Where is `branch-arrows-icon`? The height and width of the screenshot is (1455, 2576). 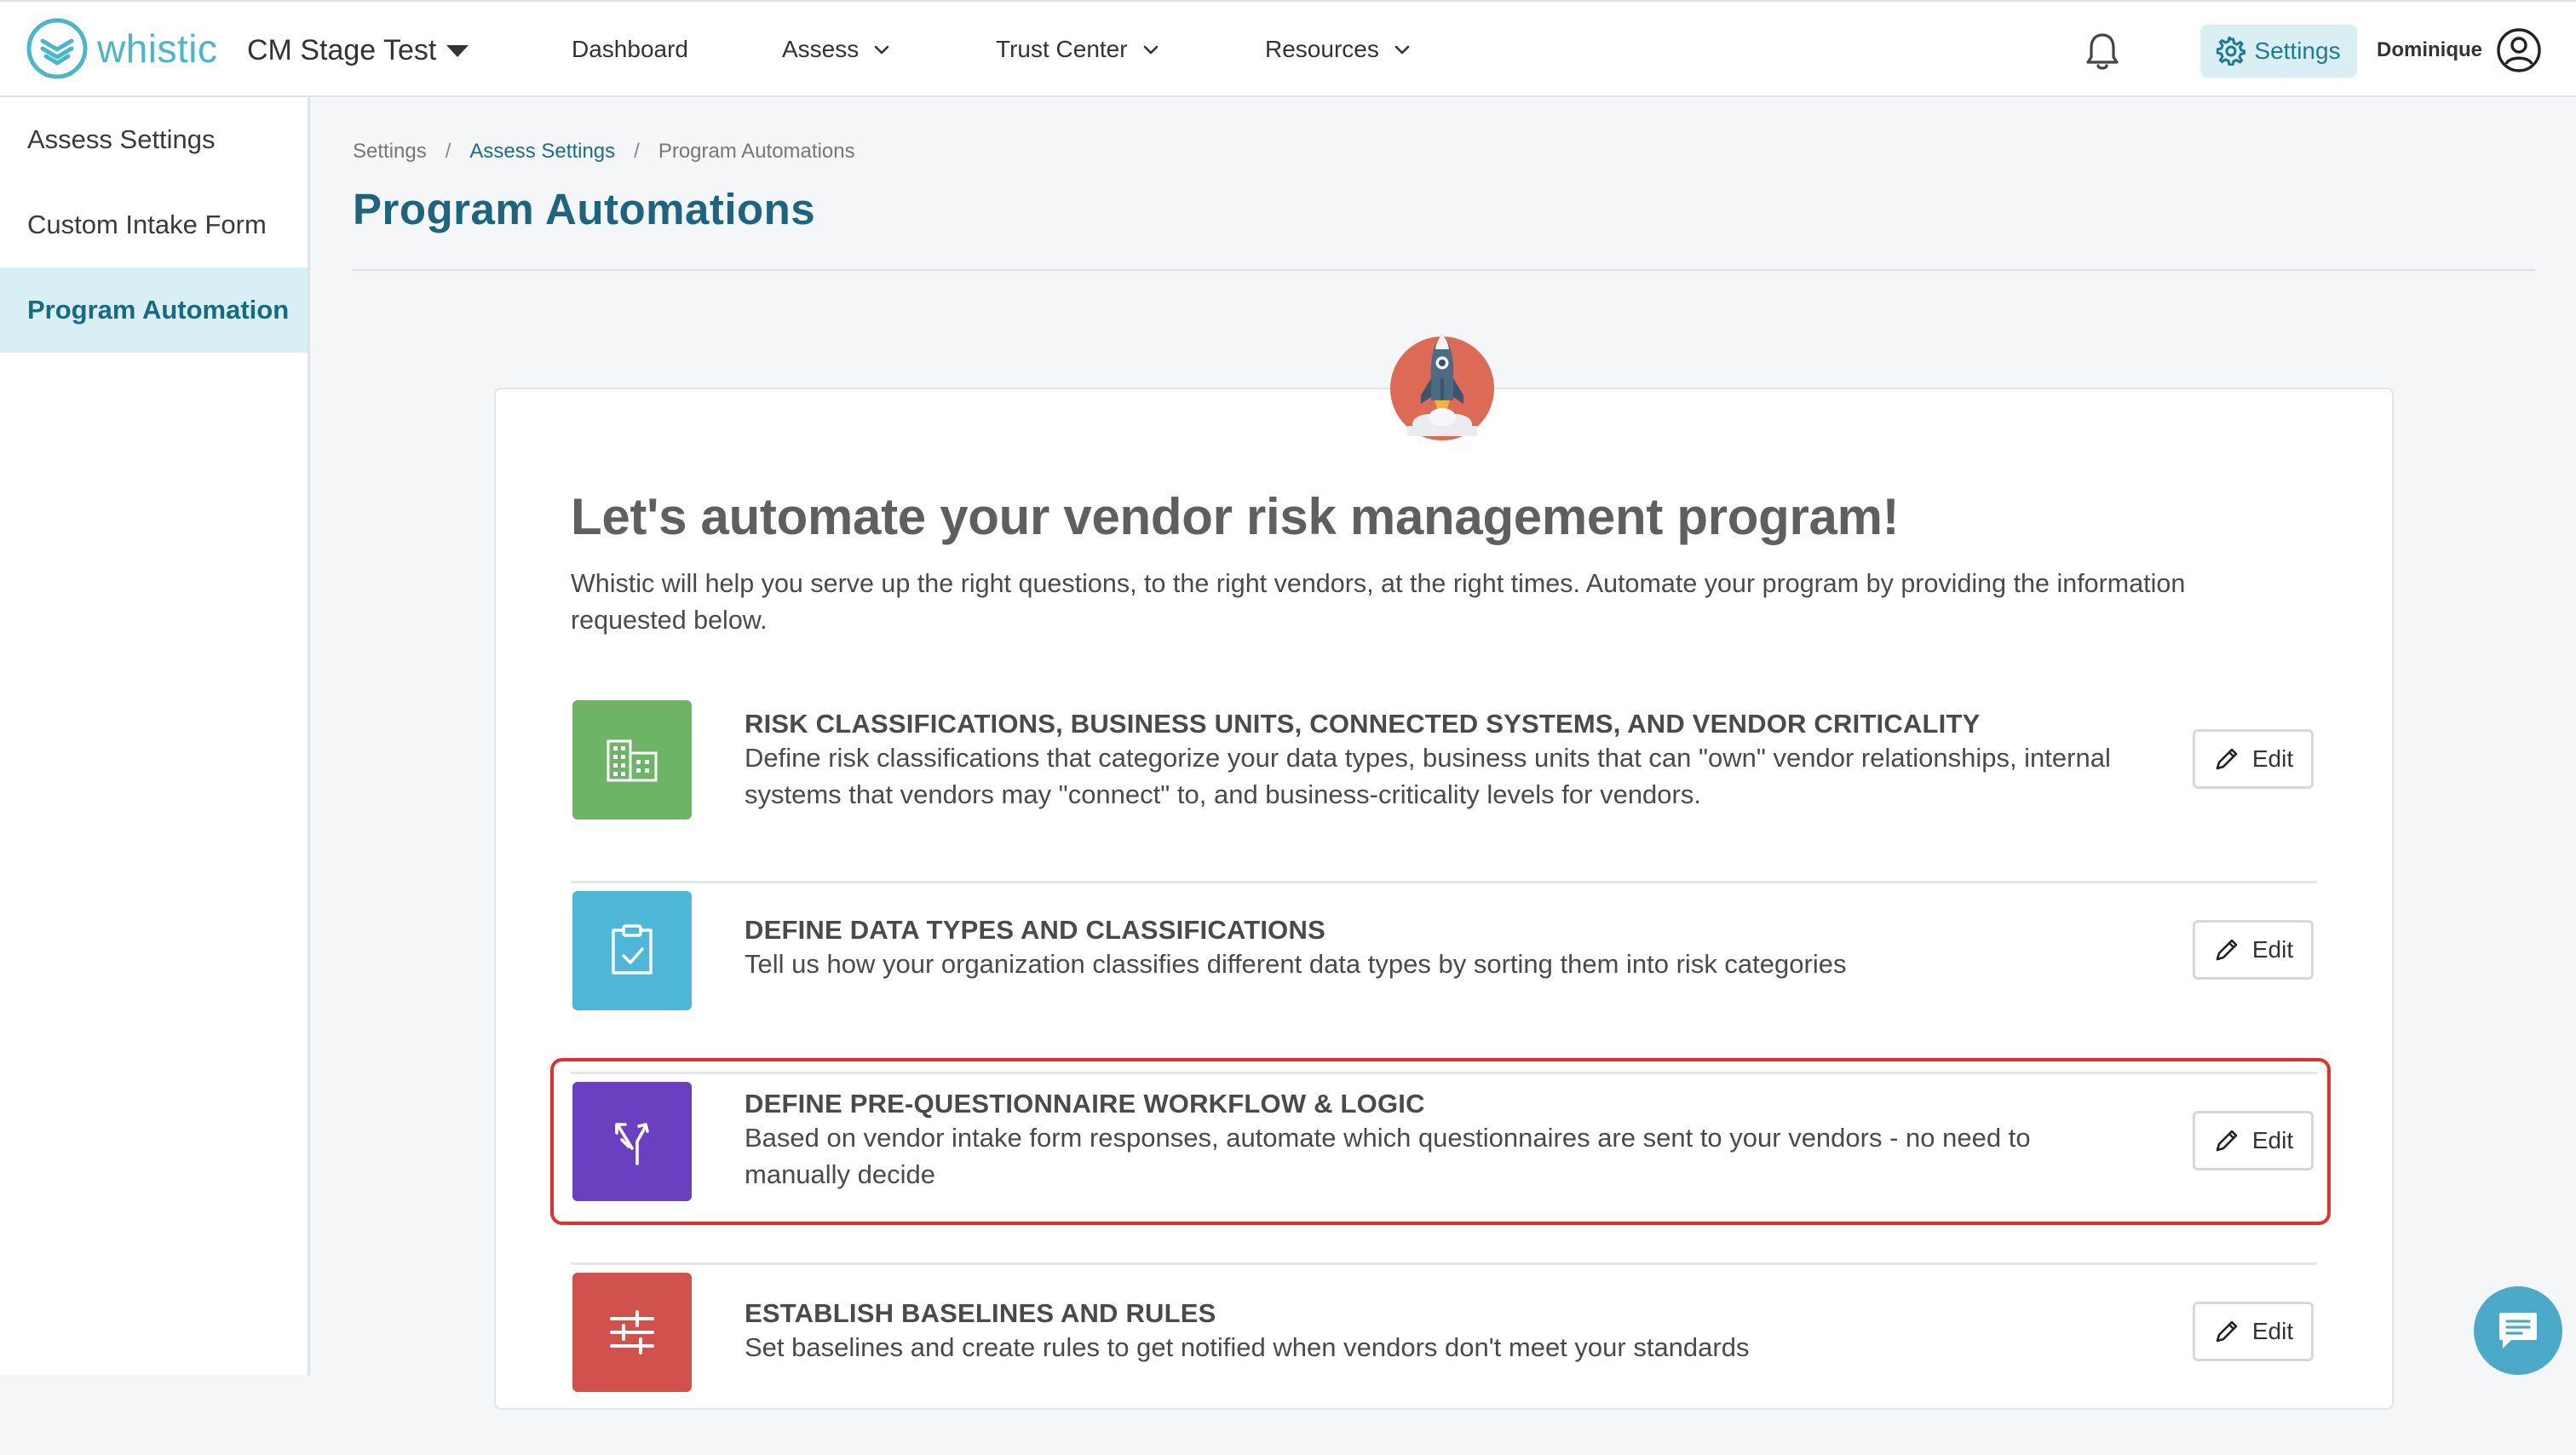
branch-arrows-icon is located at coordinates (632, 1144).